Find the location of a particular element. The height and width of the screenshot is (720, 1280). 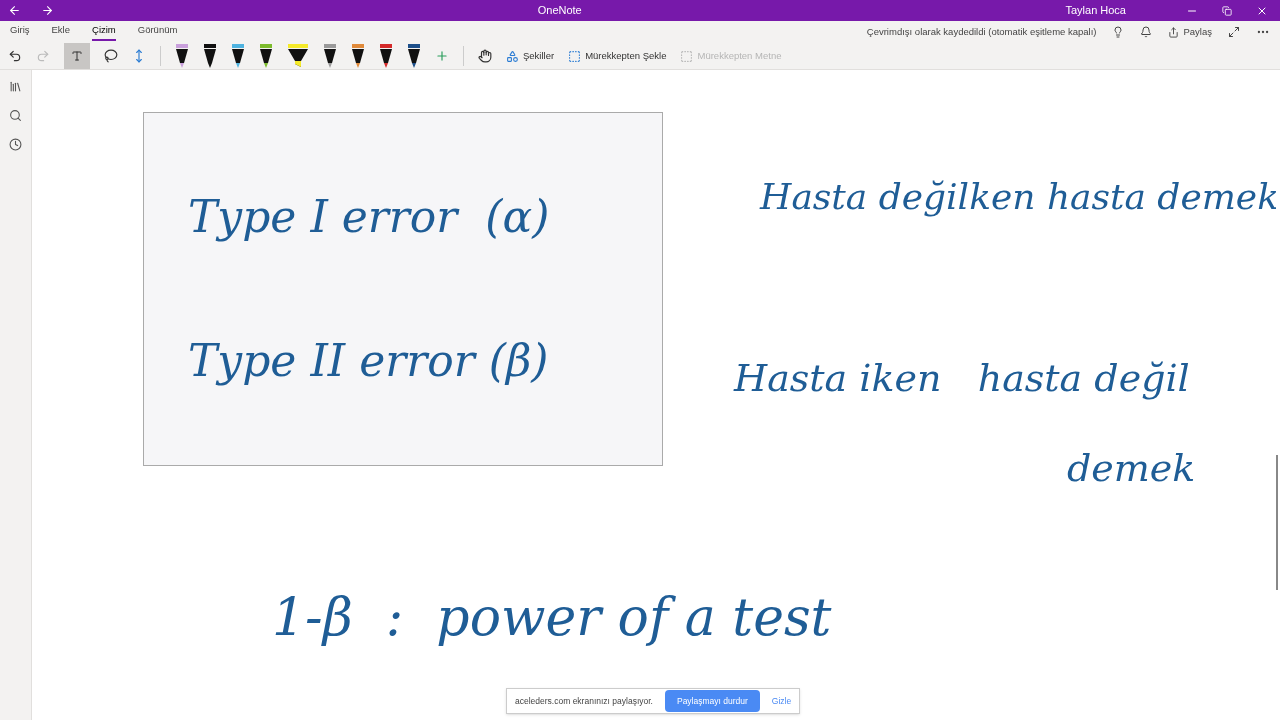

share-message: aceleders.com ekranınızı paylaşıyor. is located at coordinates (584, 701).